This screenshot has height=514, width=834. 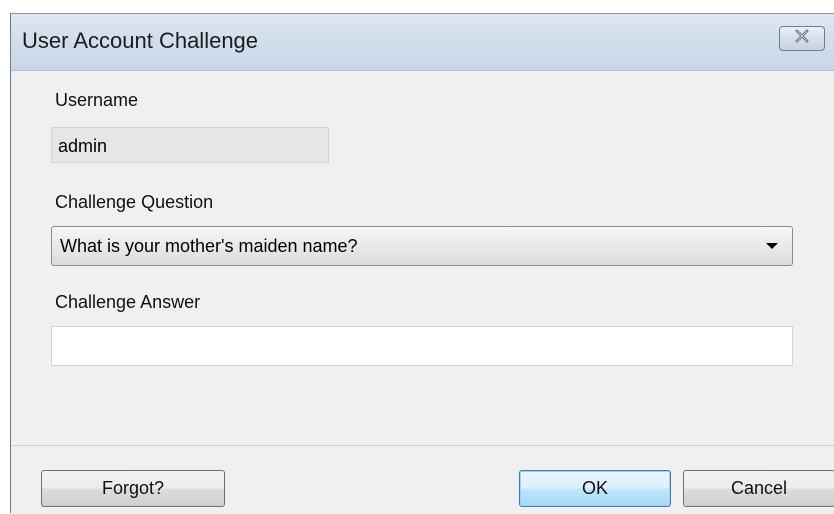 I want to click on challenge-question-label: Challenge Question, so click(x=134, y=202).